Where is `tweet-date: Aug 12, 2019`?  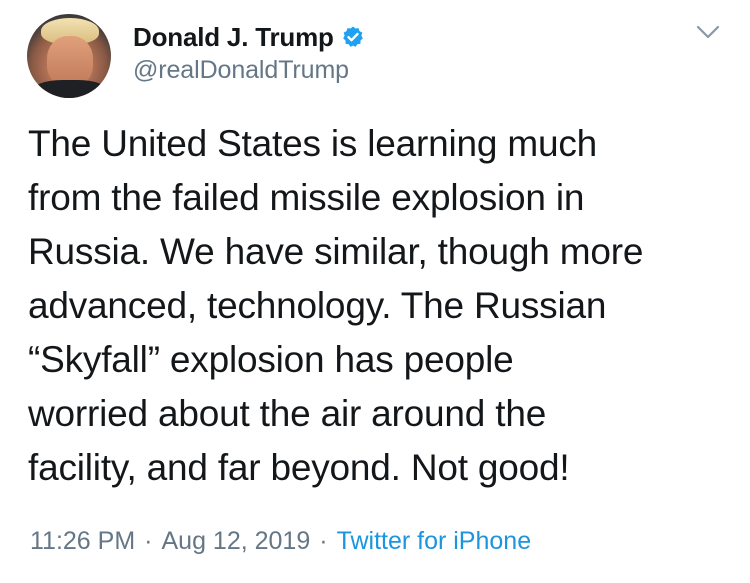
tweet-date: Aug 12, 2019 is located at coordinates (235, 541).